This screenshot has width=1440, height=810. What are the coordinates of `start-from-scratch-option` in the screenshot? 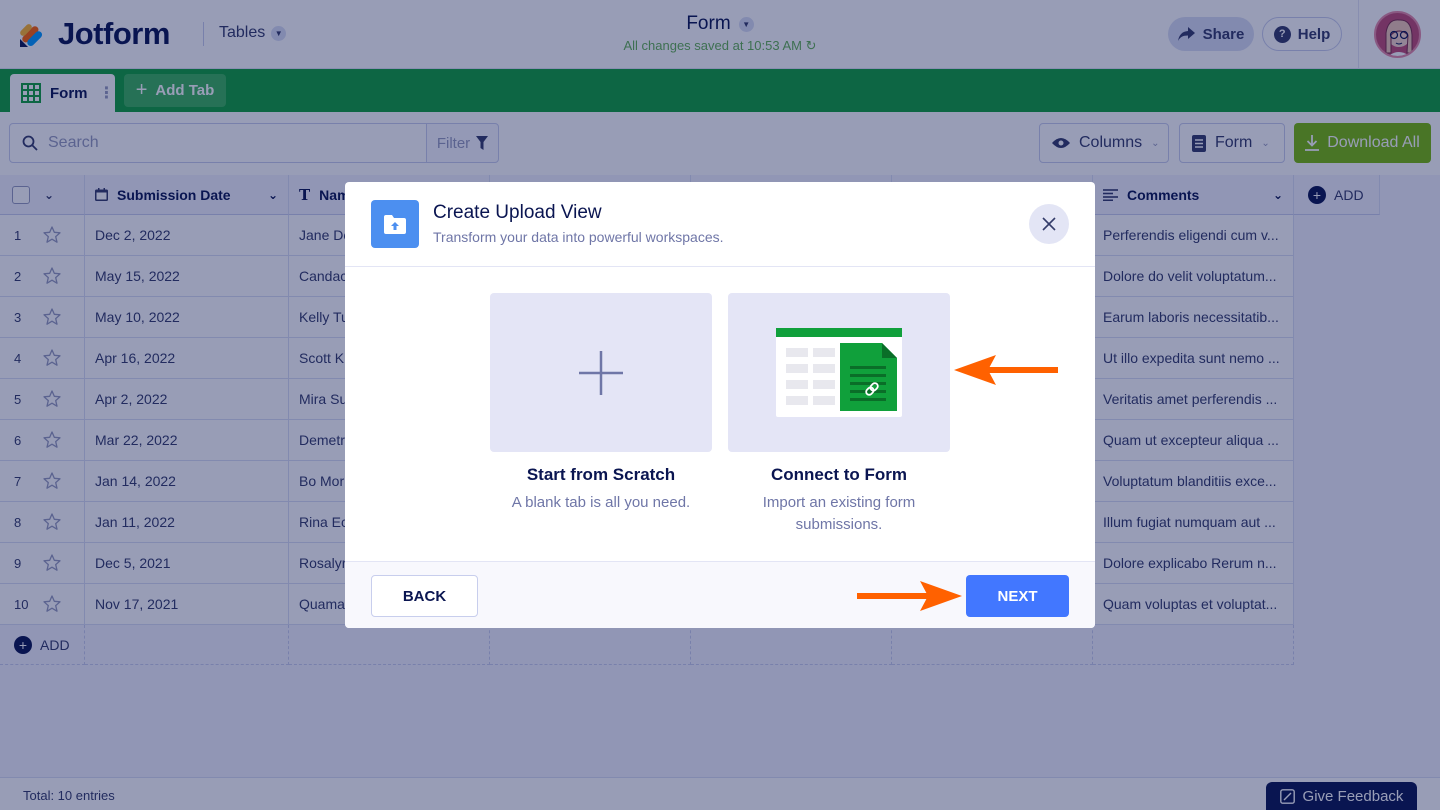 It's located at (601, 372).